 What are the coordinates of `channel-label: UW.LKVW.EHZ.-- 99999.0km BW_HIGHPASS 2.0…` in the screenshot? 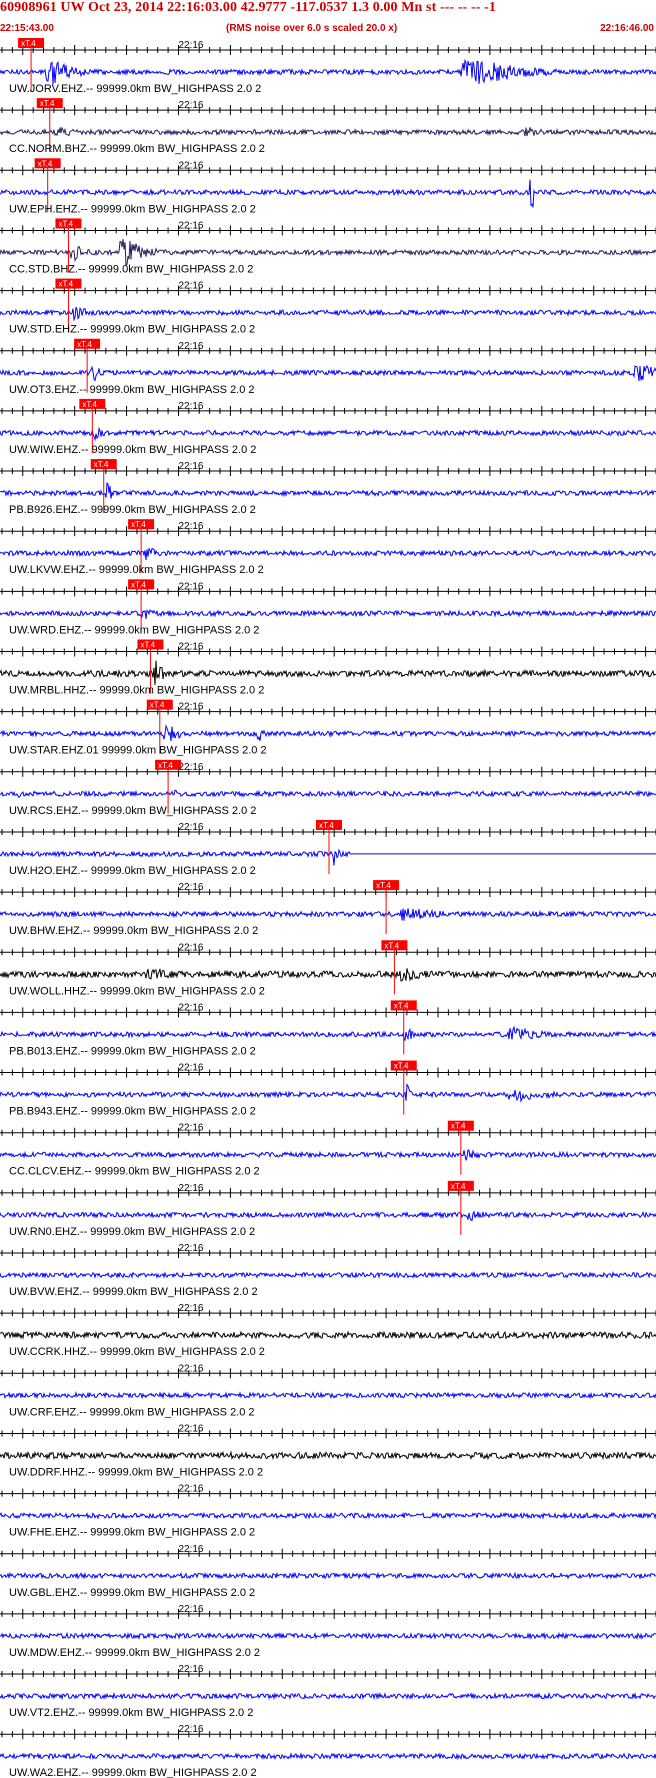 It's located at (136, 570).